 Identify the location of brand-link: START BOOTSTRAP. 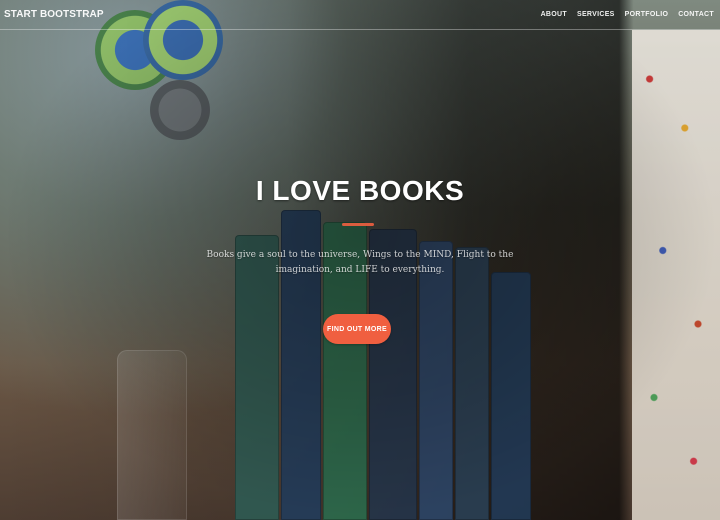
(54, 14).